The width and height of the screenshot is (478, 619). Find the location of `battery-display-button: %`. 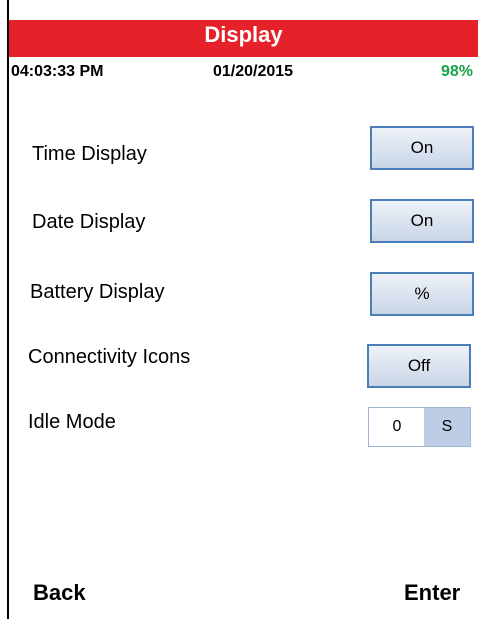

battery-display-button: % is located at coordinates (422, 294).